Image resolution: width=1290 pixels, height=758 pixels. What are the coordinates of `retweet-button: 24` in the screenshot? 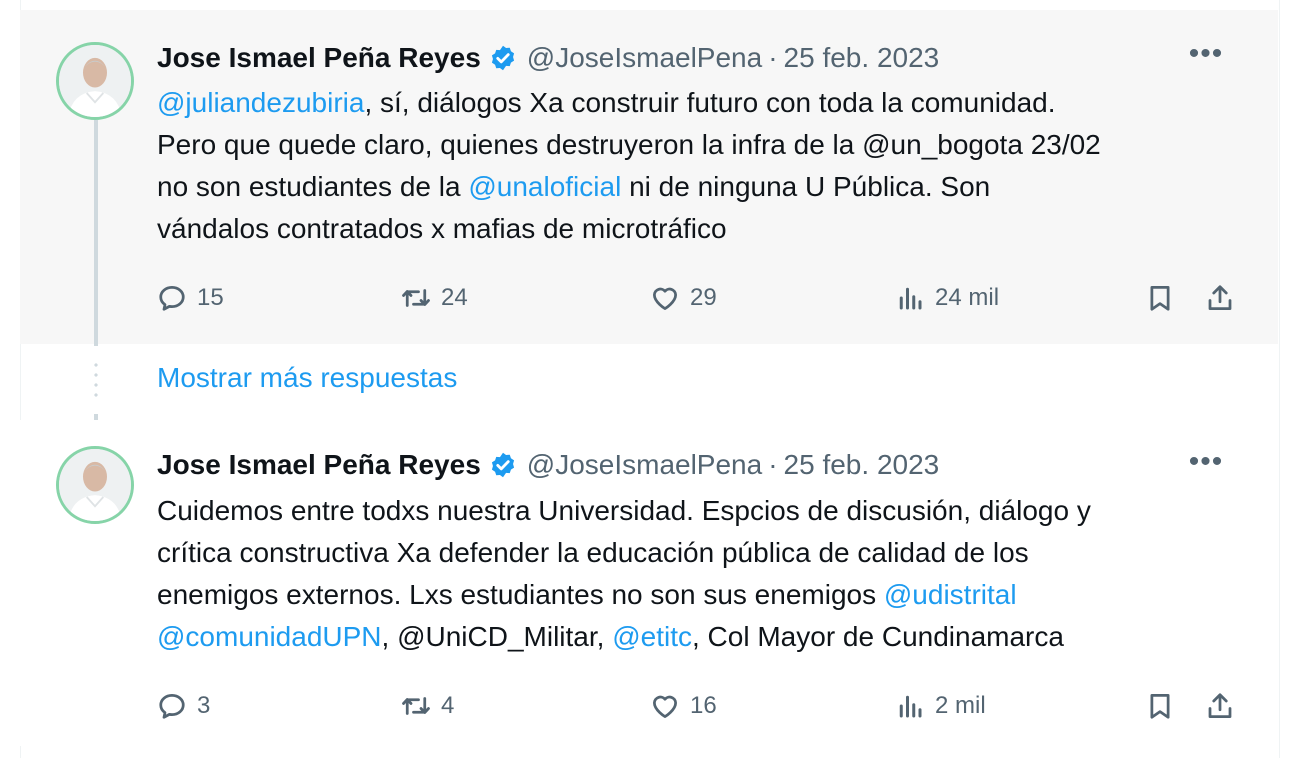 It's located at (434, 298).